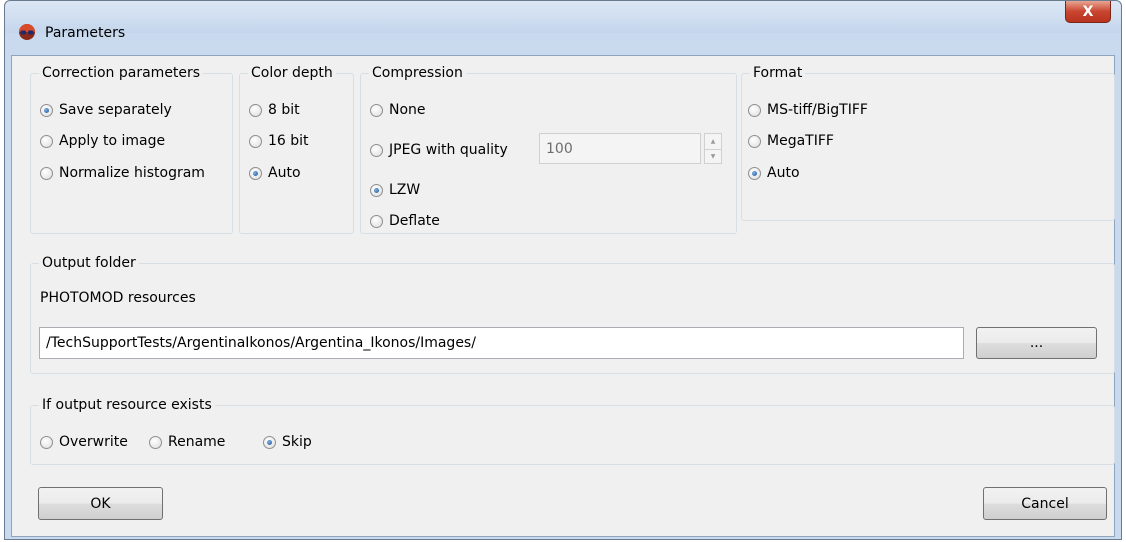 The width and height of the screenshot is (1126, 542). I want to click on radio-jpeg-quality: JPEG with quality, so click(439, 150).